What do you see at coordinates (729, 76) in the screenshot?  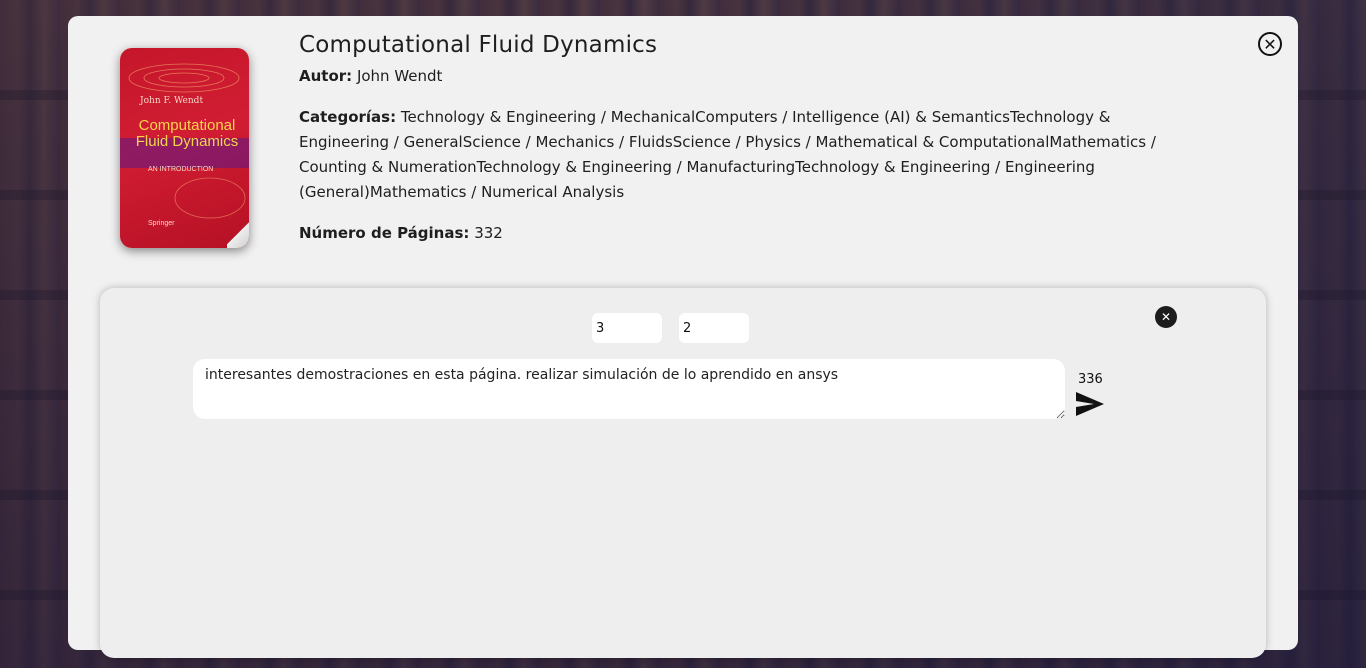 I see `book-author-line: Autor: John Wendt` at bounding box center [729, 76].